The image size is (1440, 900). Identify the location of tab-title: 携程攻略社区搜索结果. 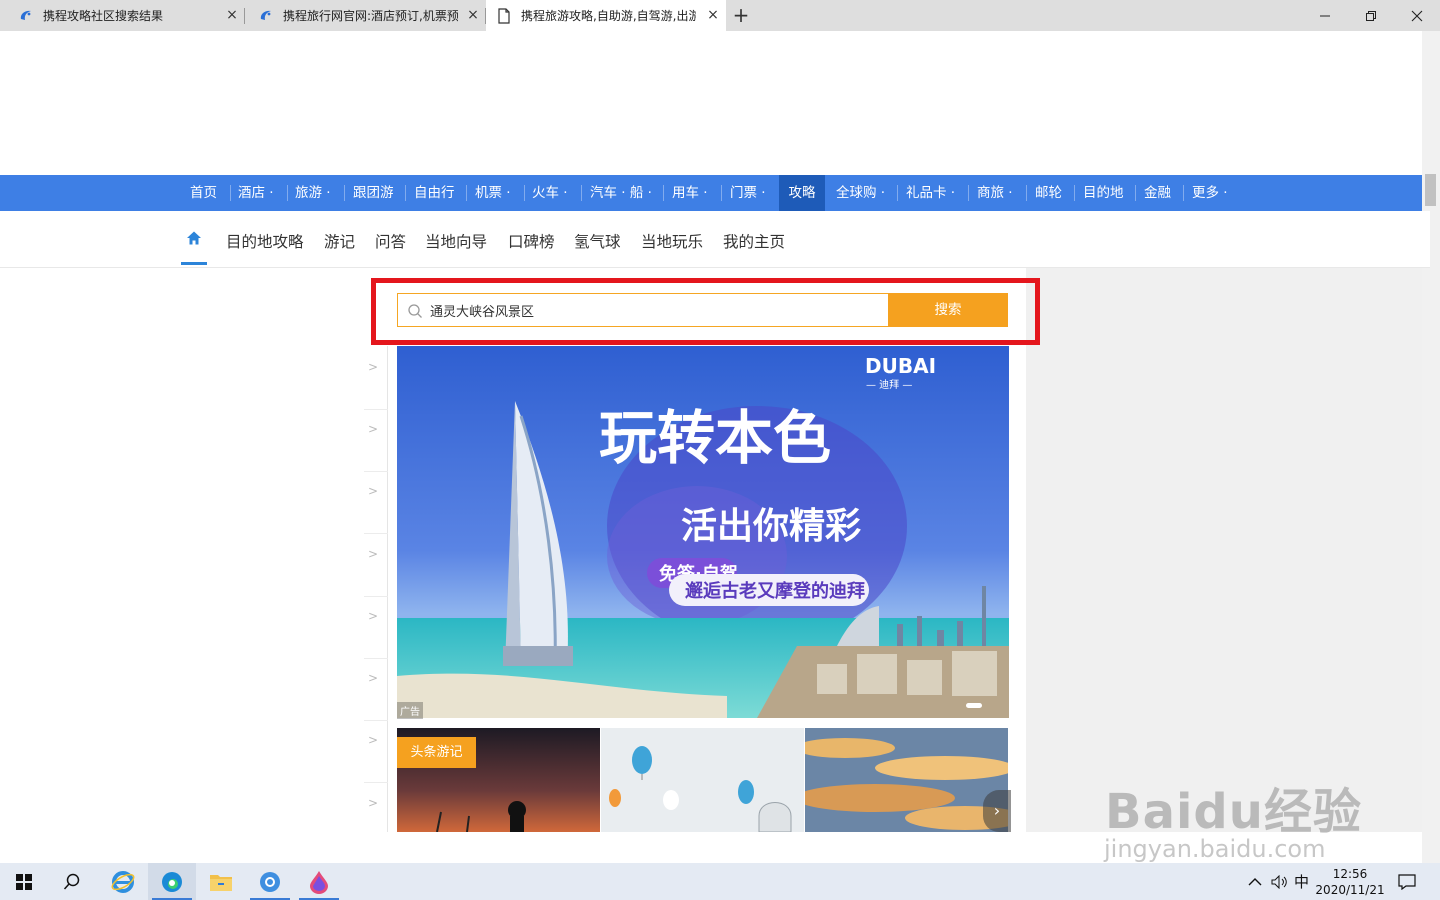
(103, 16).